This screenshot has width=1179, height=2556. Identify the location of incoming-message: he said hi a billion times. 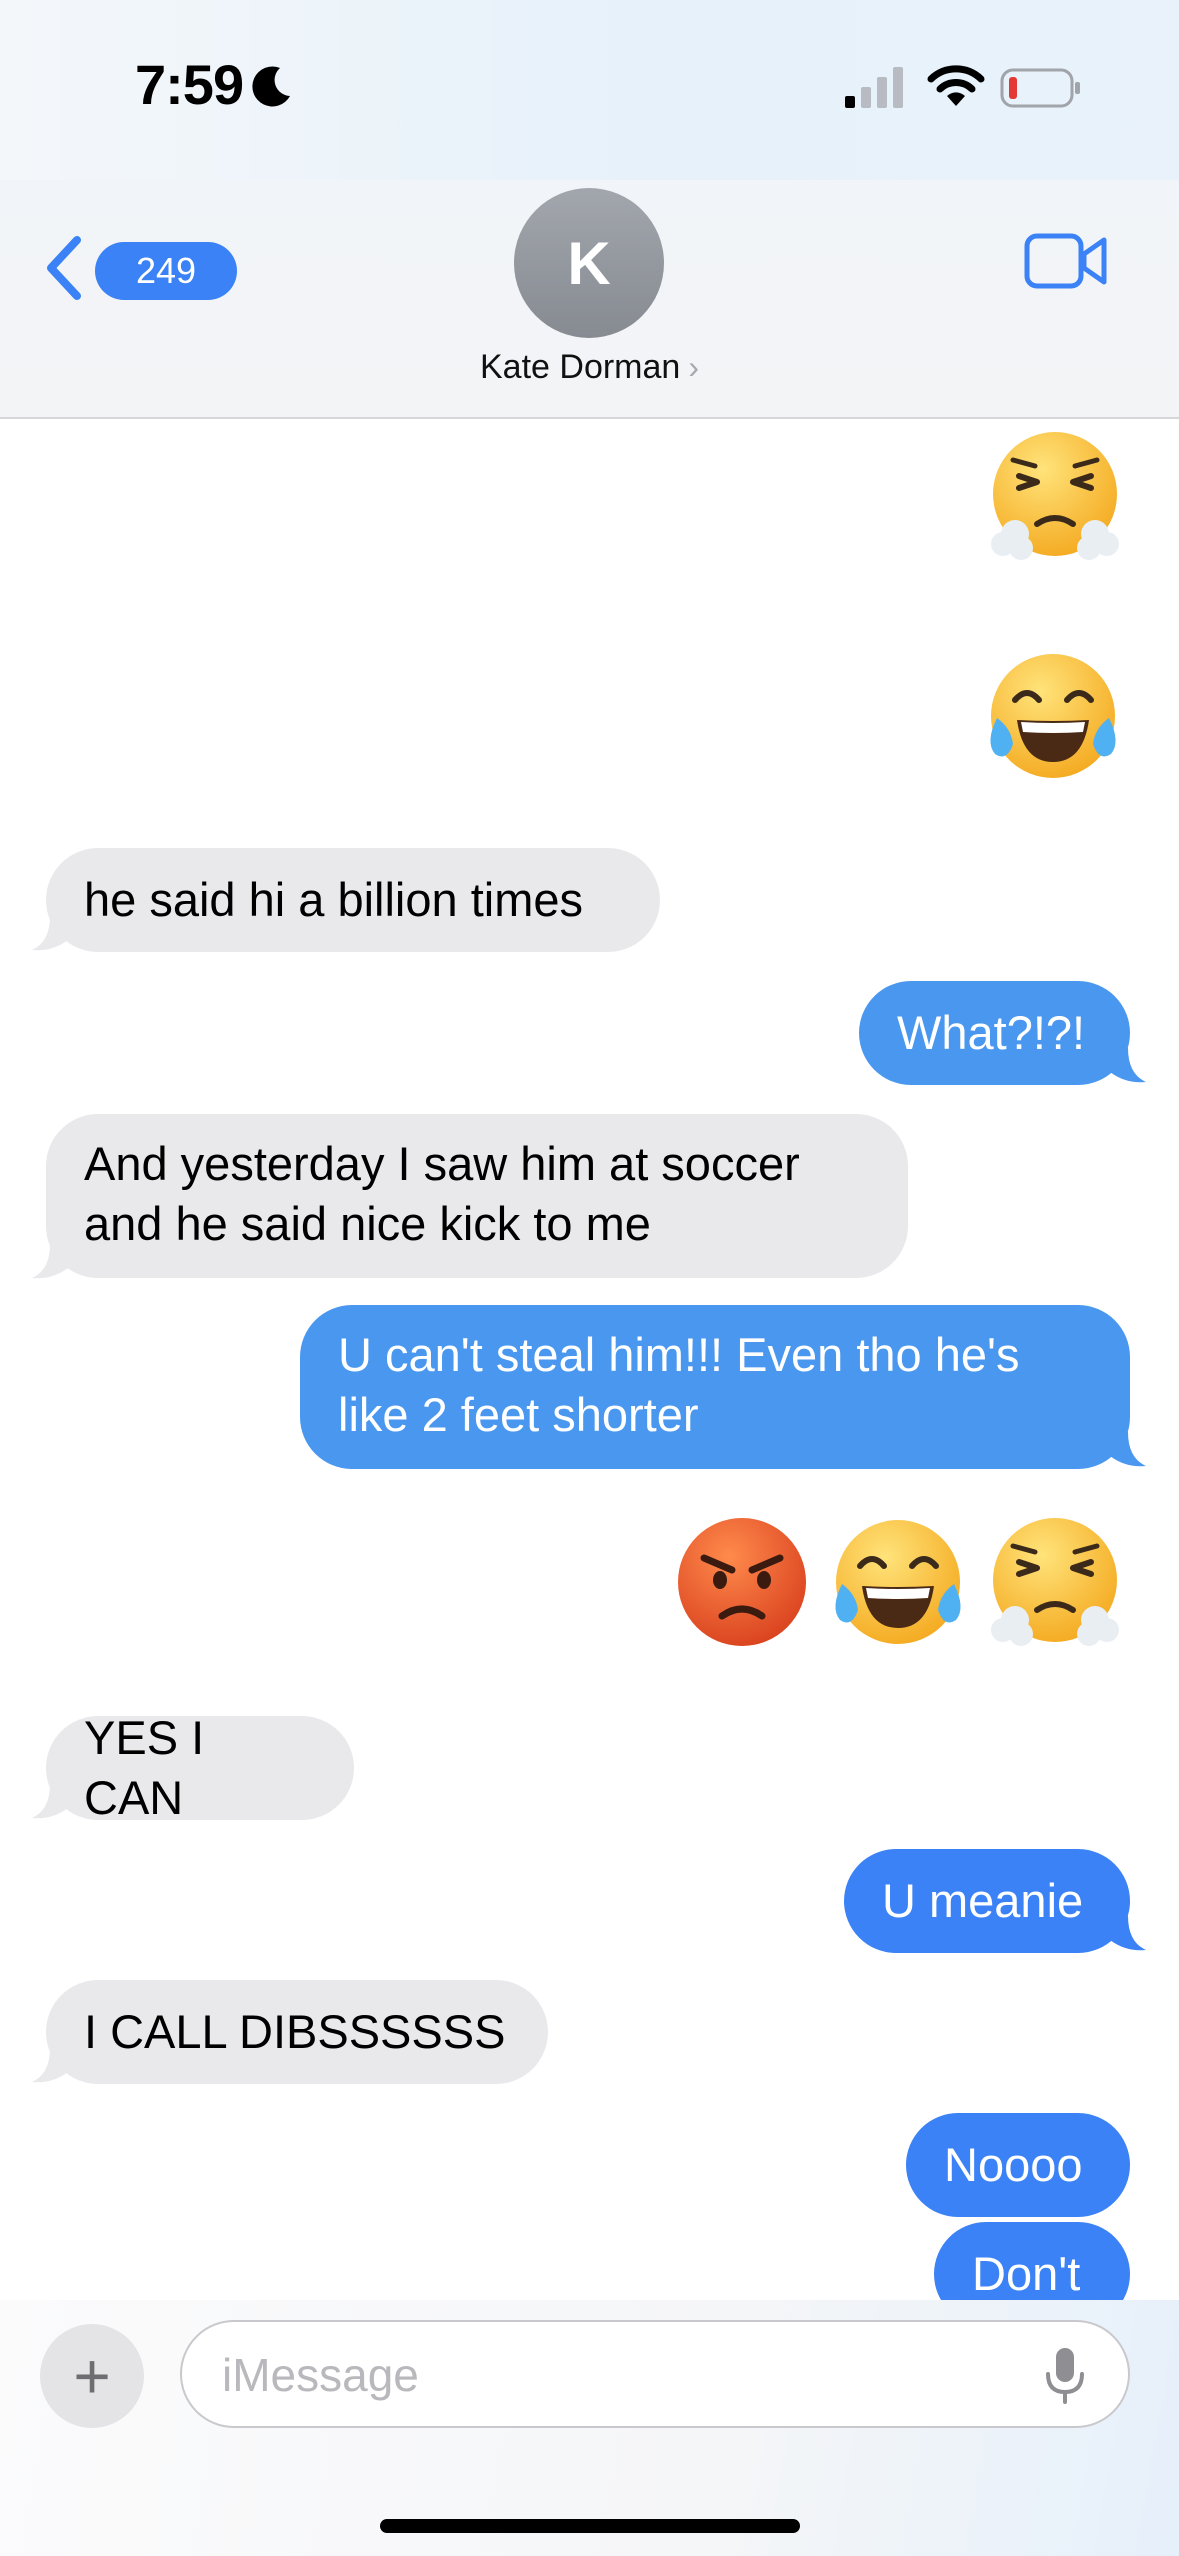
(353, 900).